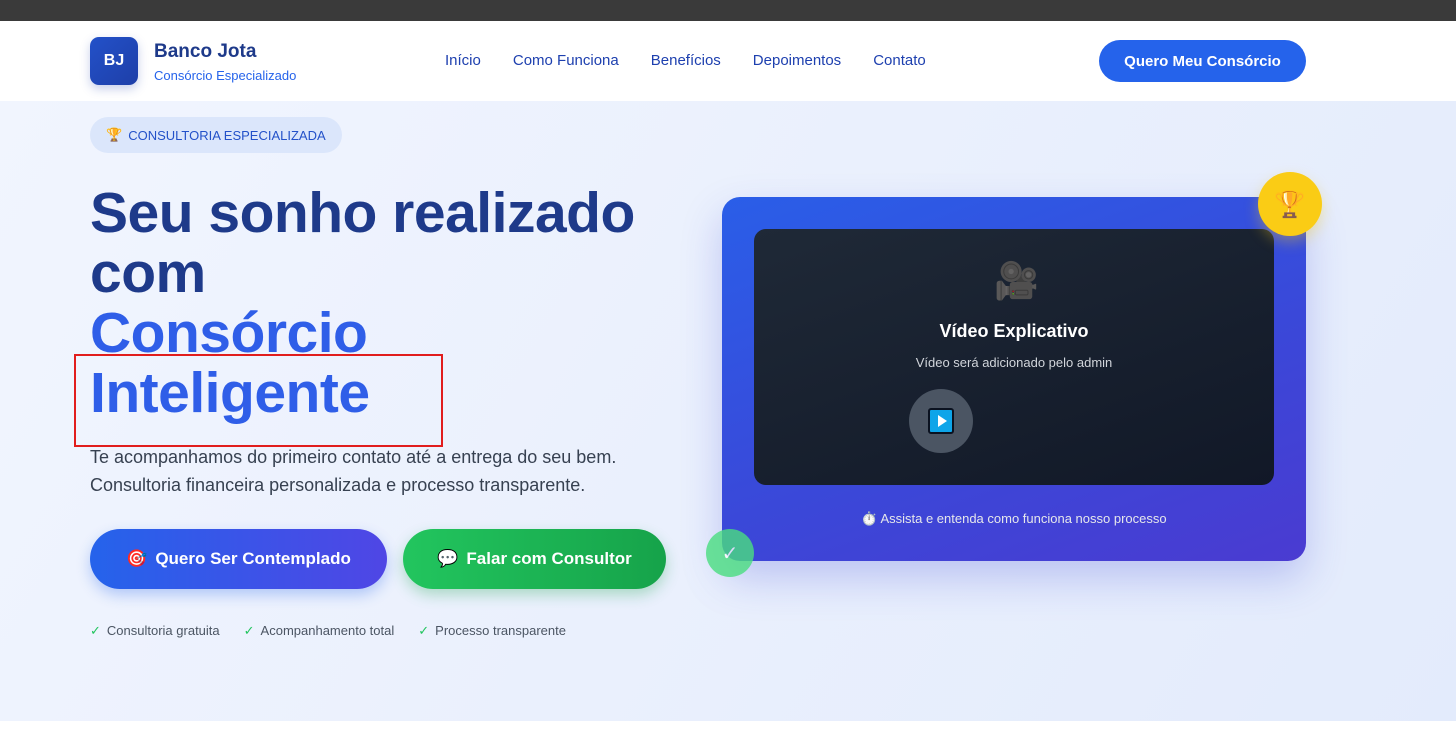 This screenshot has height=737, width=1456. Describe the element at coordinates (148, 273) in the screenshot. I see `headline-line-2: com` at that location.